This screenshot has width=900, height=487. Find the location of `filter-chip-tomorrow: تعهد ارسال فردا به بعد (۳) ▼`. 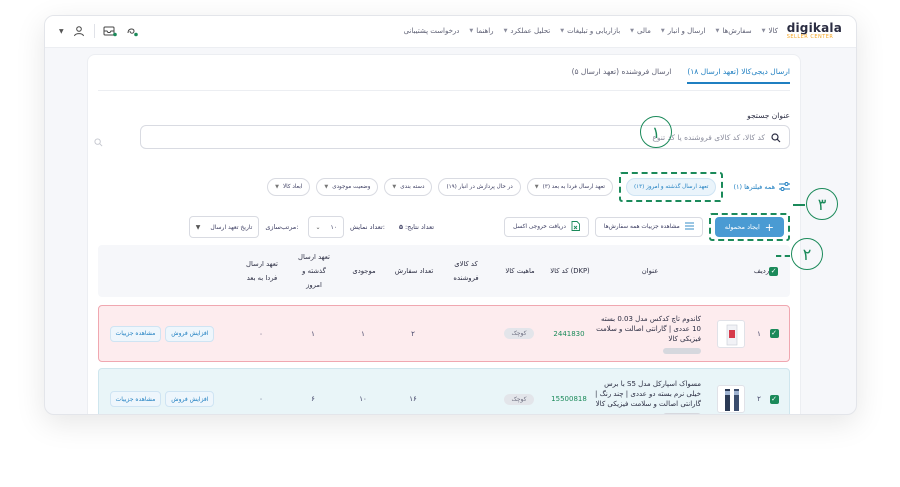

filter-chip-tomorrow: تعهد ارسال فردا به بعد (۳) ▼ is located at coordinates (569, 187).